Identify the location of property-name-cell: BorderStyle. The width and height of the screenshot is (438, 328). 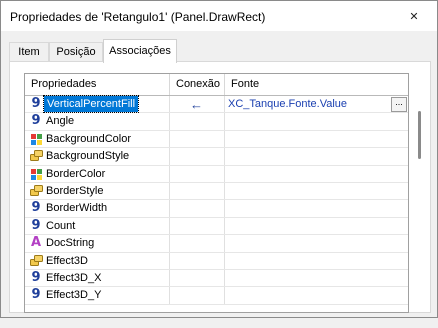
(97, 191).